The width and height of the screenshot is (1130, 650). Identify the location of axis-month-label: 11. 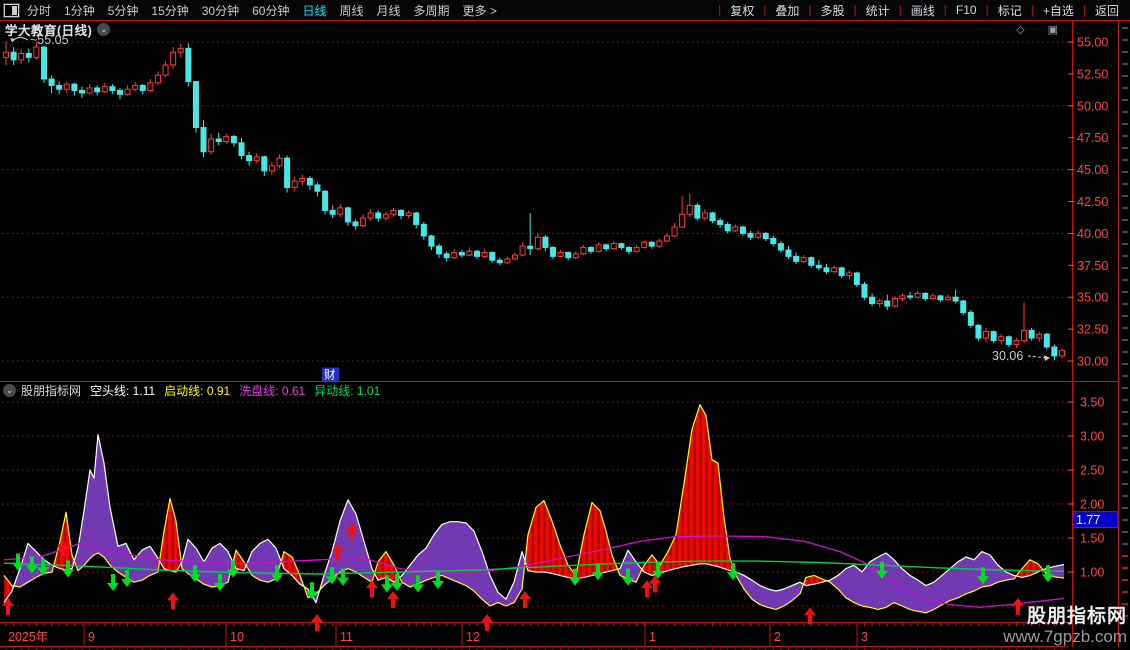
(346, 637).